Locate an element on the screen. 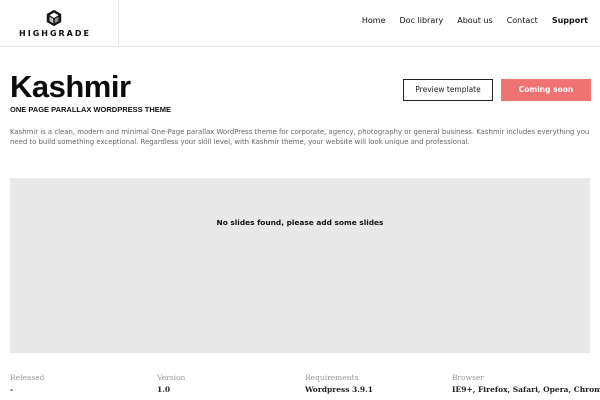 This screenshot has width=600, height=400. nav-item-support: Support is located at coordinates (570, 20).